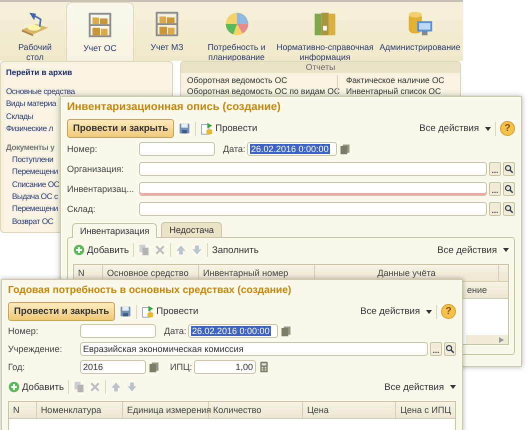 This screenshot has height=430, width=527. What do you see at coordinates (400, 80) in the screenshot?
I see `report-link: Фактическое наличие ОС` at bounding box center [400, 80].